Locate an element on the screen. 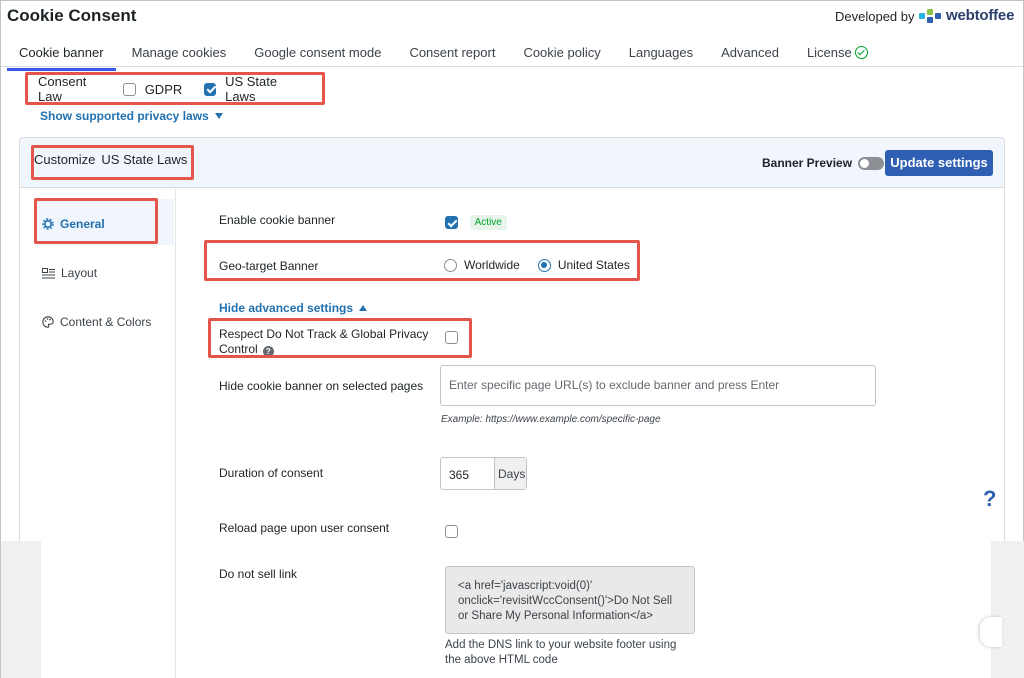  palette-icon is located at coordinates (48, 322).